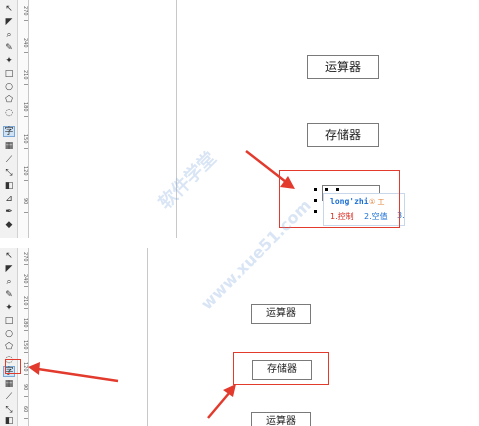  Describe the element at coordinates (25, 171) in the screenshot. I see `ruler-label: 120` at that location.